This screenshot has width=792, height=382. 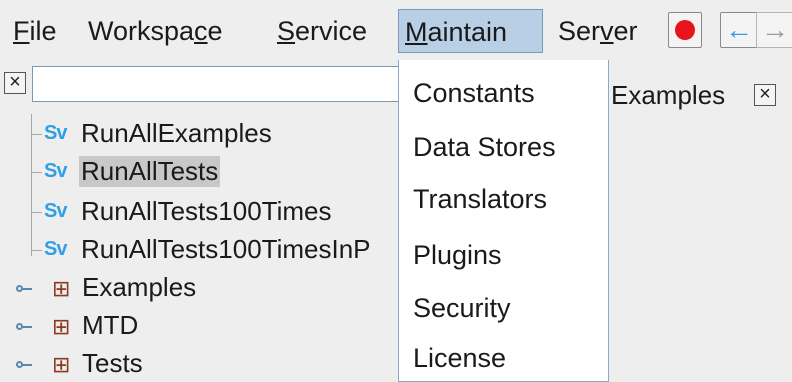 What do you see at coordinates (110, 325) in the screenshot?
I see `tree-folder-label: MTD` at bounding box center [110, 325].